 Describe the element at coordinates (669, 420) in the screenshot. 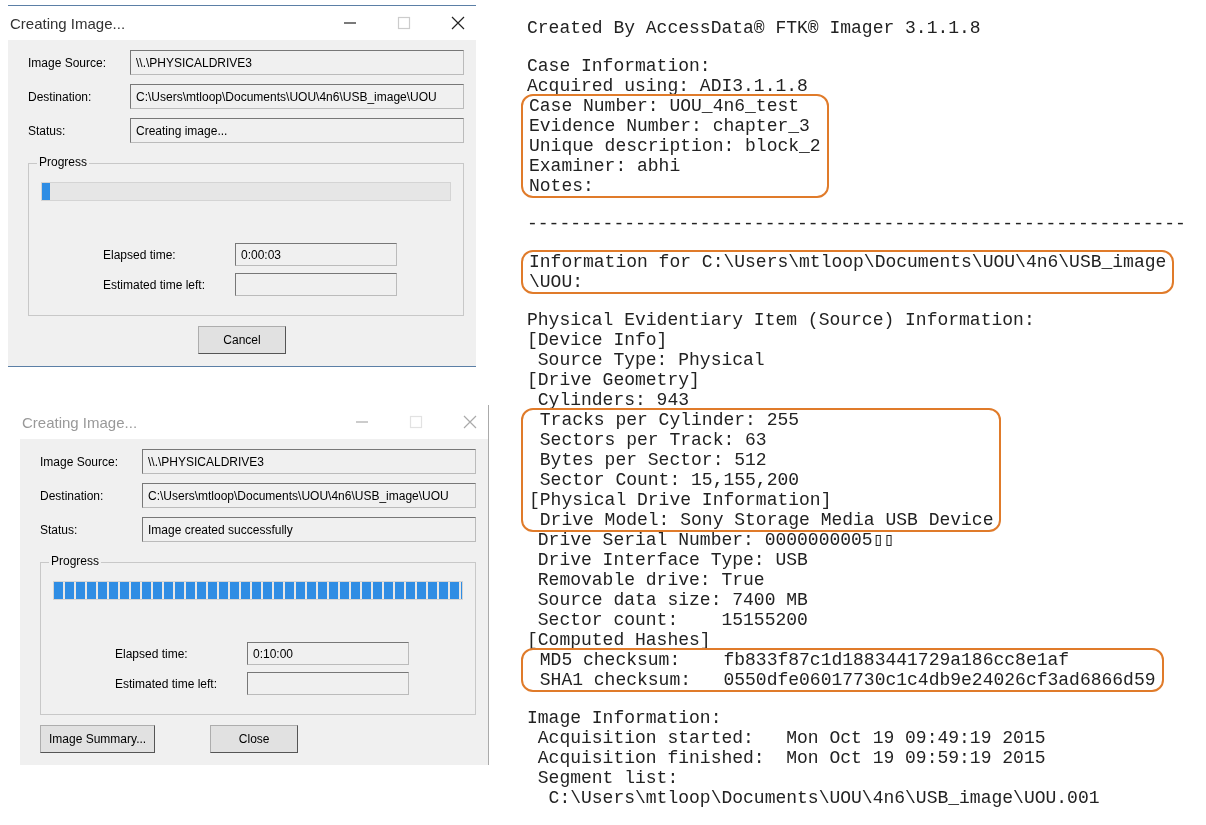

I see `report-line: Tracks per Cylinder: 255` at that location.